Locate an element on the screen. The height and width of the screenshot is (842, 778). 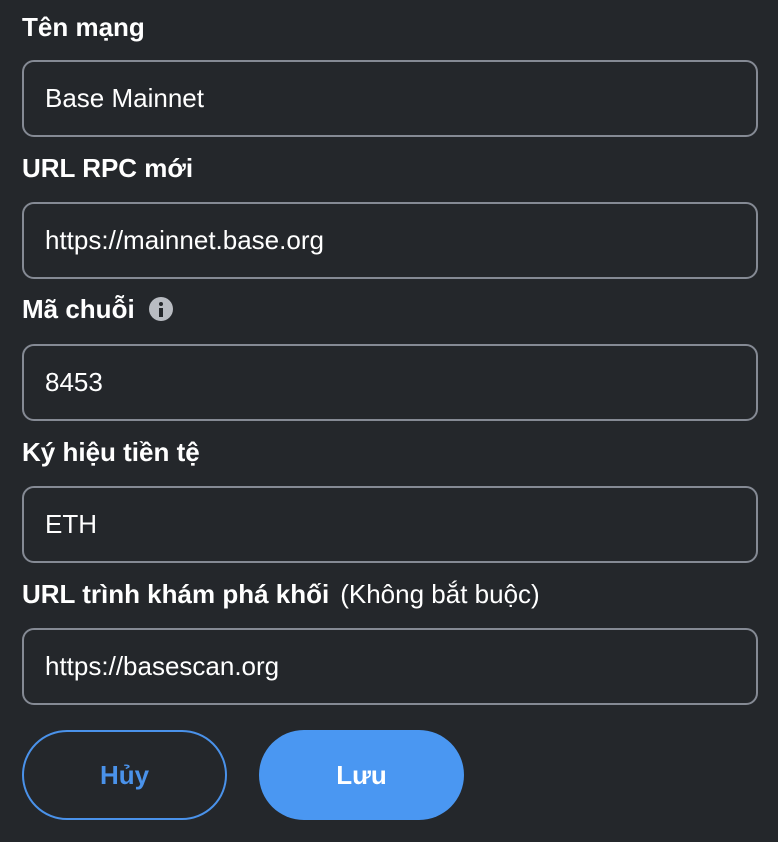
network-name-input is located at coordinates (390, 98).